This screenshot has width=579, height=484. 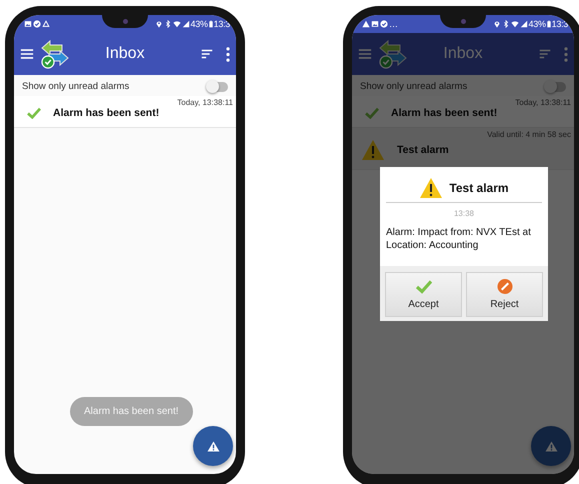 I want to click on dialog-title: Test alarm, so click(x=479, y=188).